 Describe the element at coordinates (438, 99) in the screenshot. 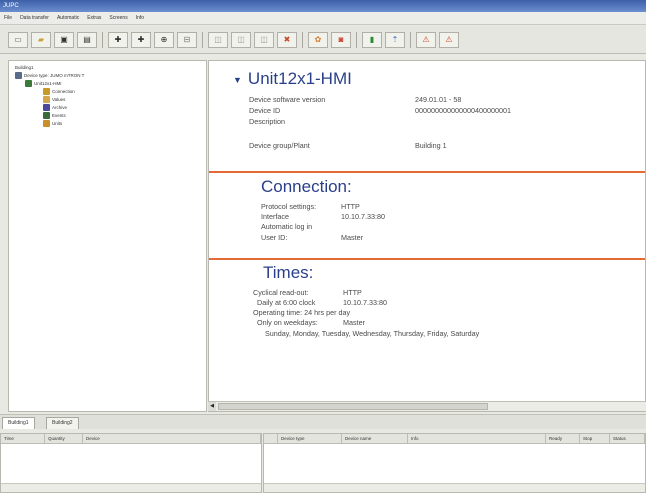

I see `field-value: 249.01.01 - 58` at that location.